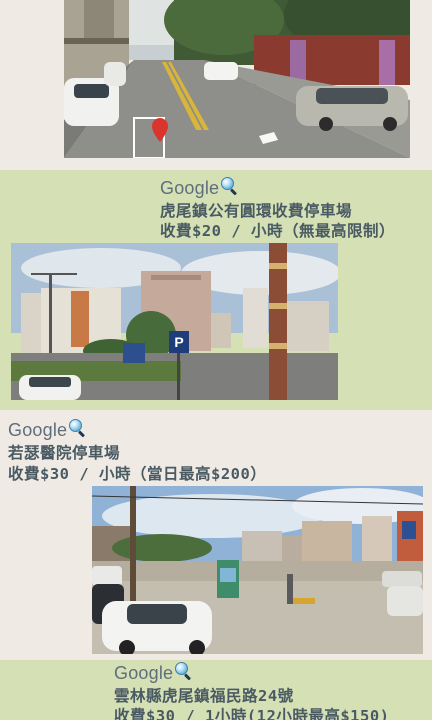 The width and height of the screenshot is (432, 720). Describe the element at coordinates (252, 713) in the screenshot. I see `parking-fee-3: 收費$30 / 1小時(12小時最高$150)` at that location.